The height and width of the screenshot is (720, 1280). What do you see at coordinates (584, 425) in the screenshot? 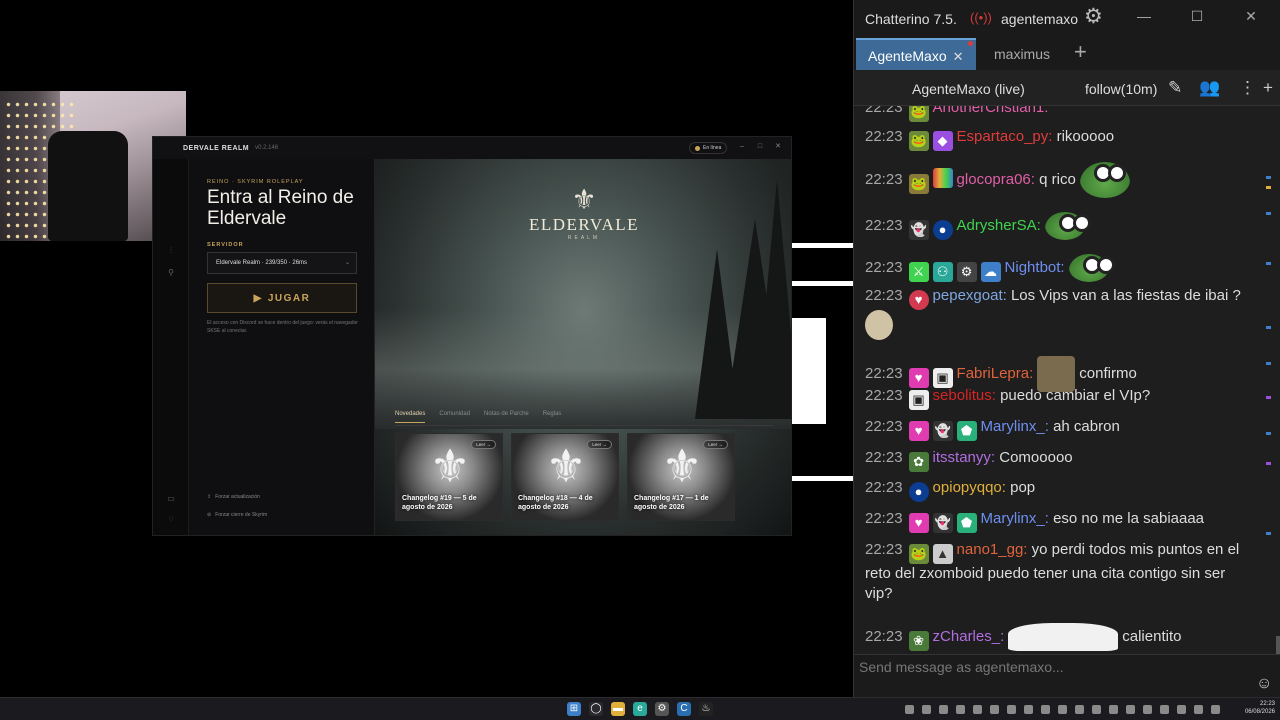
I see `news-divider` at bounding box center [584, 425].